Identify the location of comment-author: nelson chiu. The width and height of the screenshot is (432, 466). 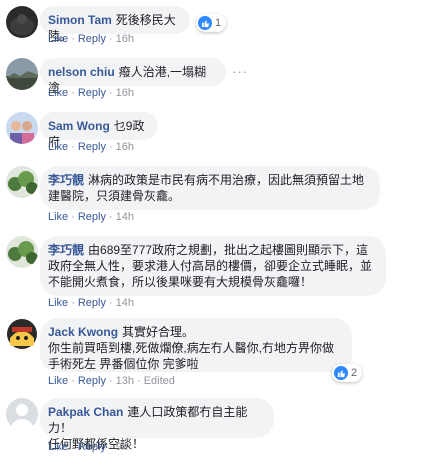
(81, 72).